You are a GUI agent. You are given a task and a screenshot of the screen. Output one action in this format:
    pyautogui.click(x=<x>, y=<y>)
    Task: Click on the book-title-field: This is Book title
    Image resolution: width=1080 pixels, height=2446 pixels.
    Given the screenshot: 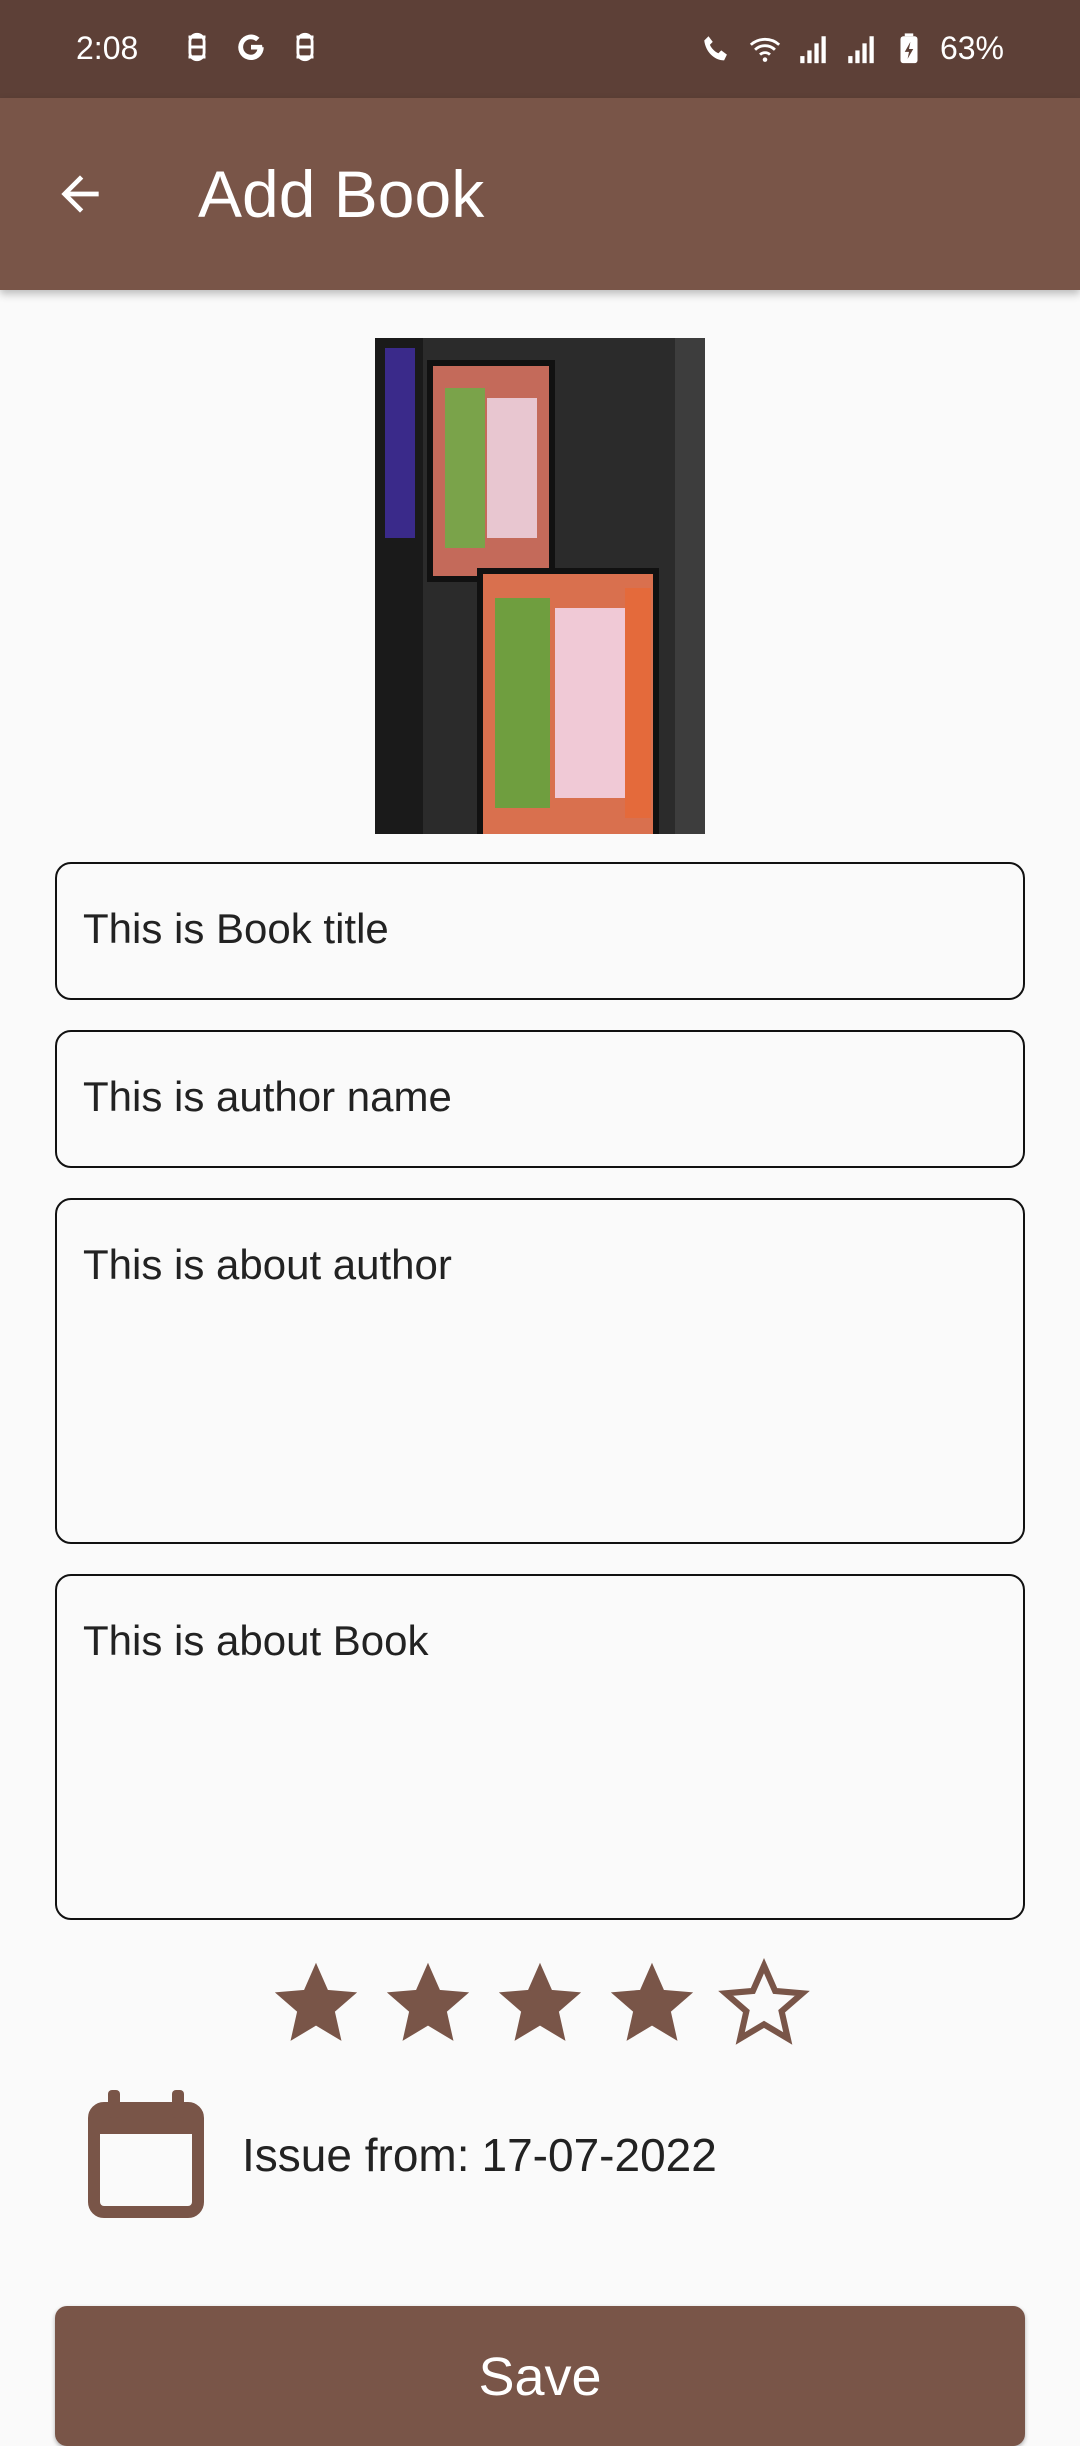 What is the action you would take?
    pyautogui.click(x=540, y=931)
    